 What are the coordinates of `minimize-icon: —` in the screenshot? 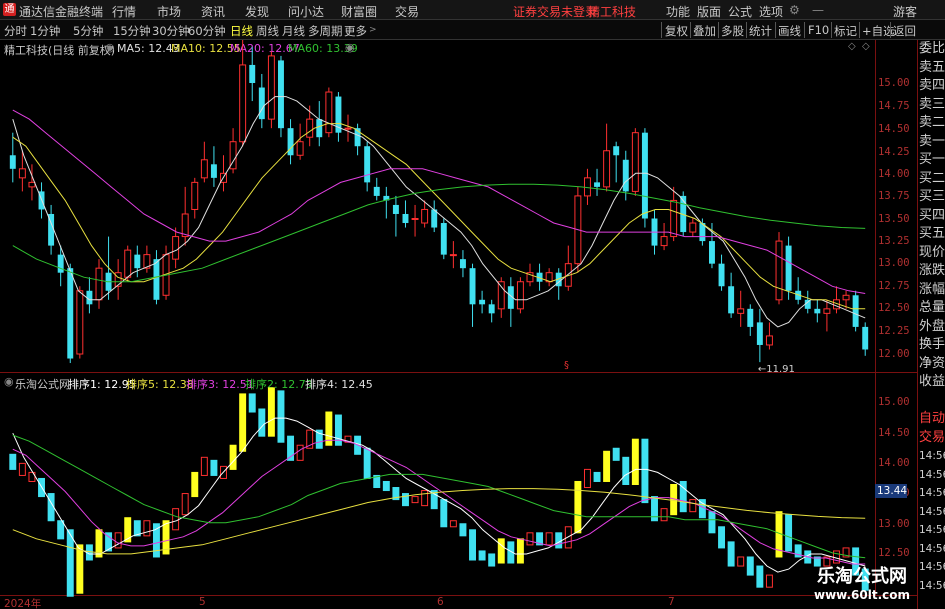 It's located at (818, 10).